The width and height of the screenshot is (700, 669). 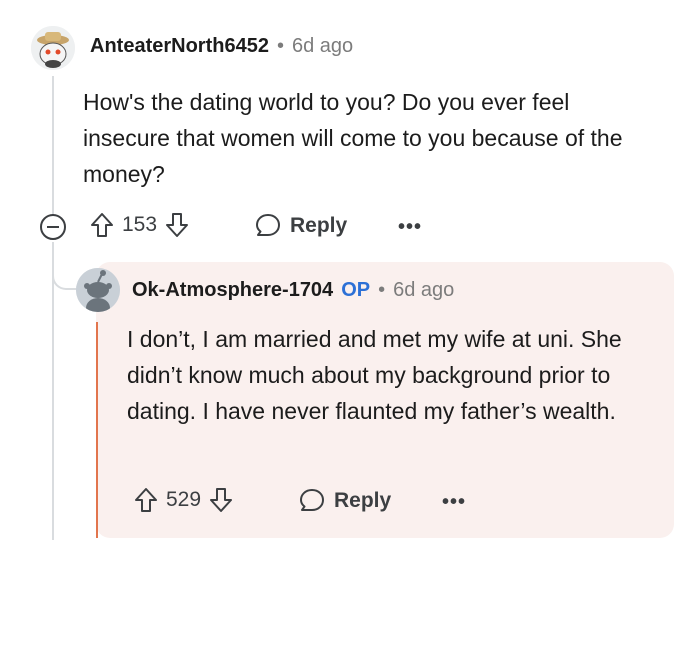 I want to click on reply-reply-button: Reply, so click(x=344, y=501).